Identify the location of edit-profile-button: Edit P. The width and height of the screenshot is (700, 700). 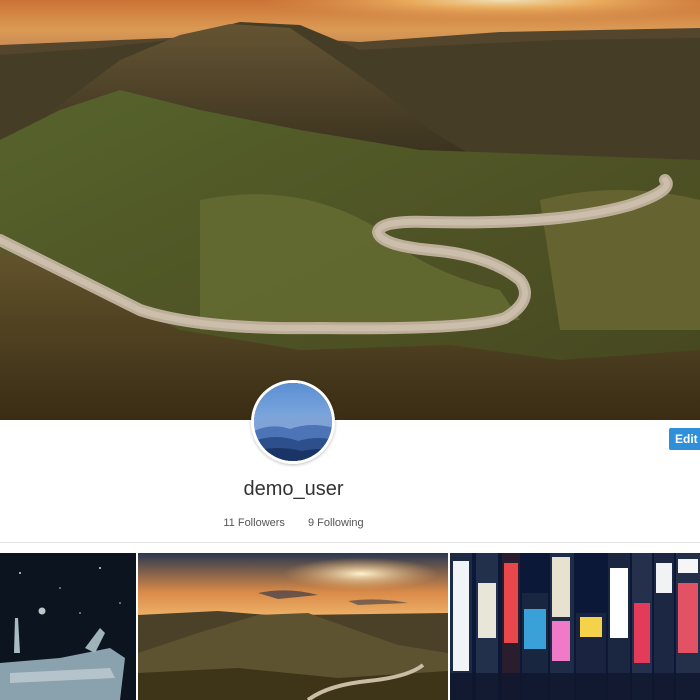
(684, 439).